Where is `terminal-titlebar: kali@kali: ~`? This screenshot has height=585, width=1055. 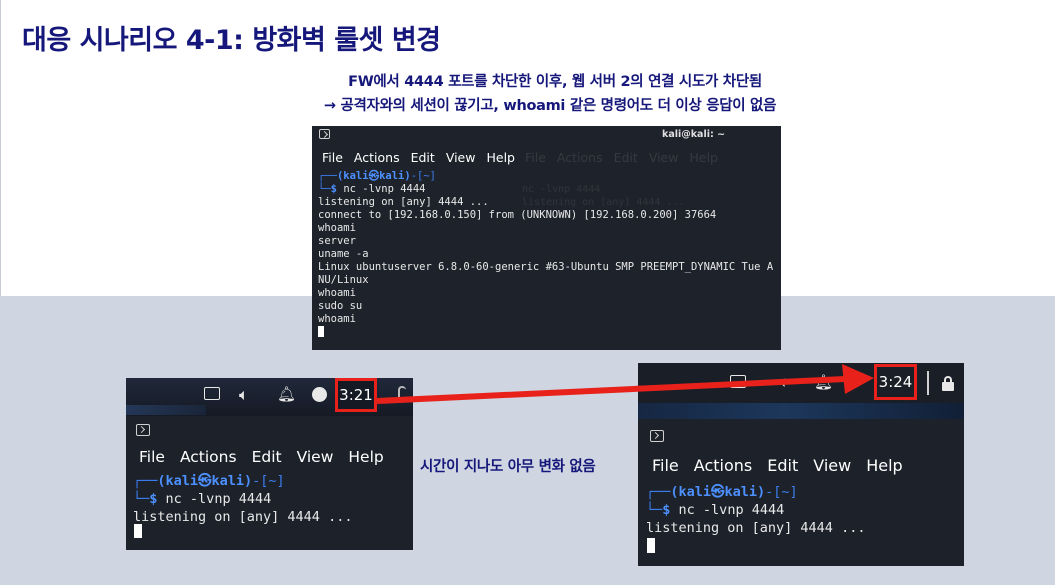
terminal-titlebar: kali@kali: ~ is located at coordinates (546, 135).